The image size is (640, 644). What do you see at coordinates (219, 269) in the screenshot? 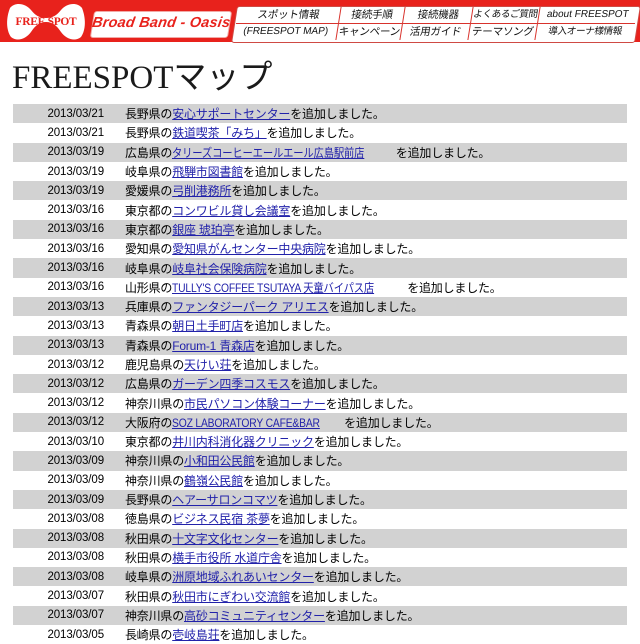
I see `list-item-spot-link: 岐阜社会保険病院` at bounding box center [219, 269].